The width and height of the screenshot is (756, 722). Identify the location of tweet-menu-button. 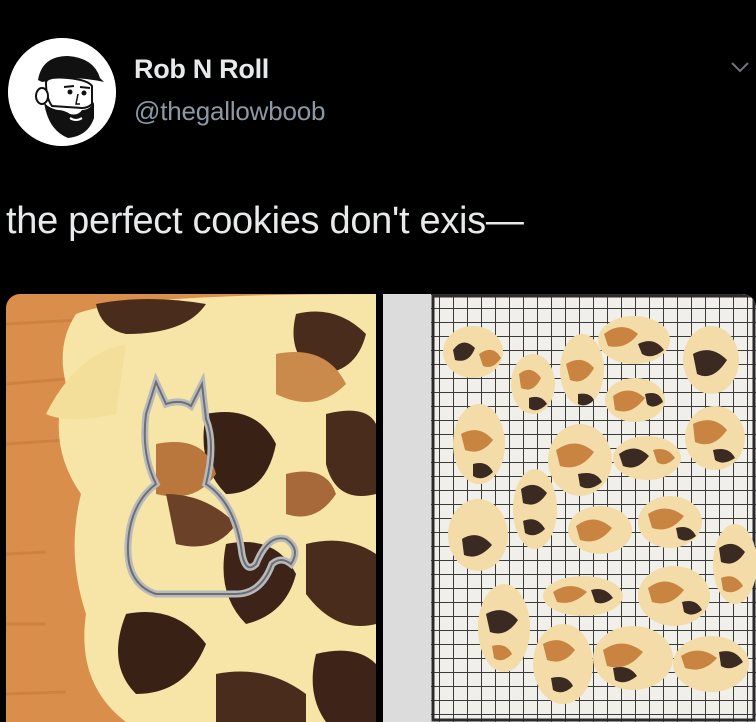
(740, 67).